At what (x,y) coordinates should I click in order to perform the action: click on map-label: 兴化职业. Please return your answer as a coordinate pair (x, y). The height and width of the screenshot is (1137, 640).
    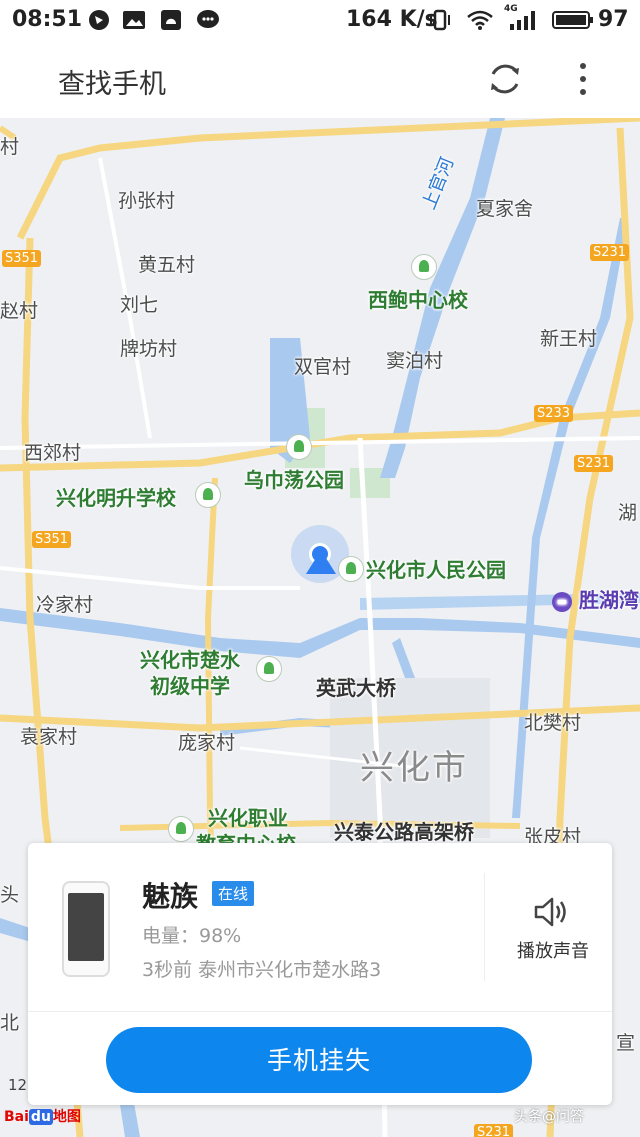
    Looking at the image, I should click on (248, 818).